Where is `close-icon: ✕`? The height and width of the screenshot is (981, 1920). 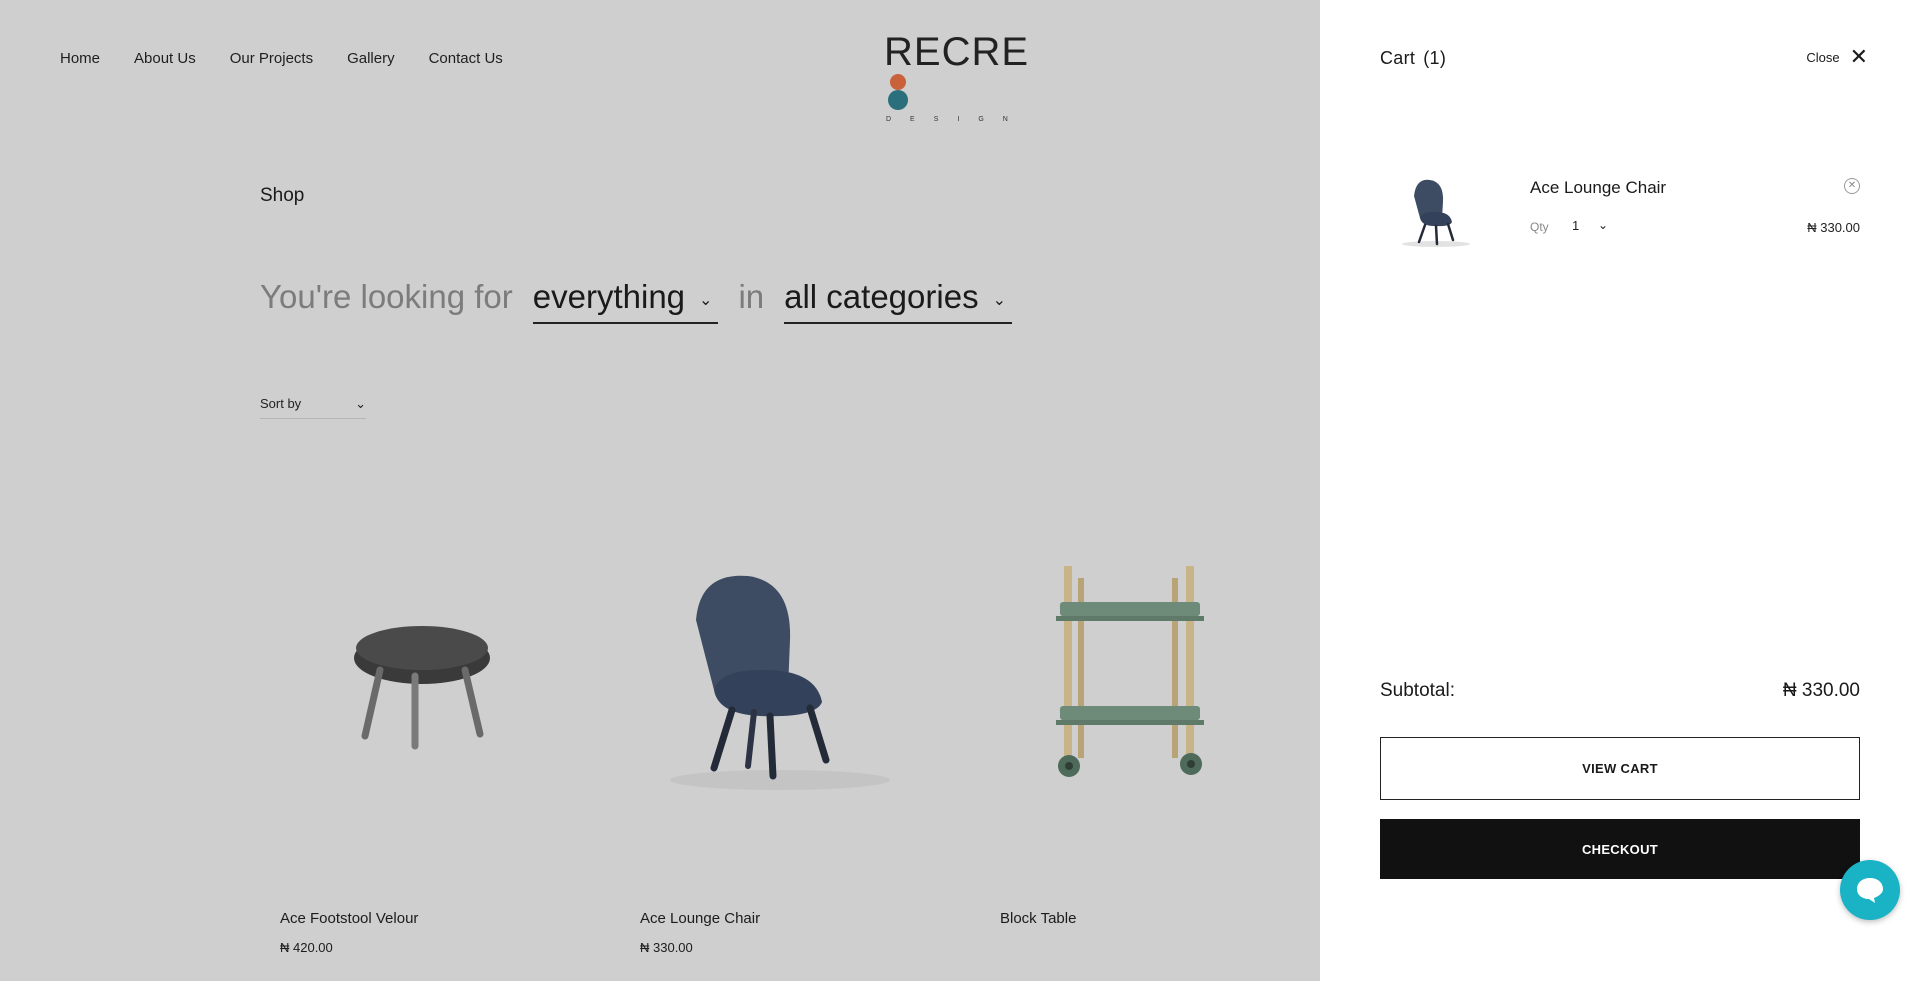
close-icon: ✕ is located at coordinates (1858, 56).